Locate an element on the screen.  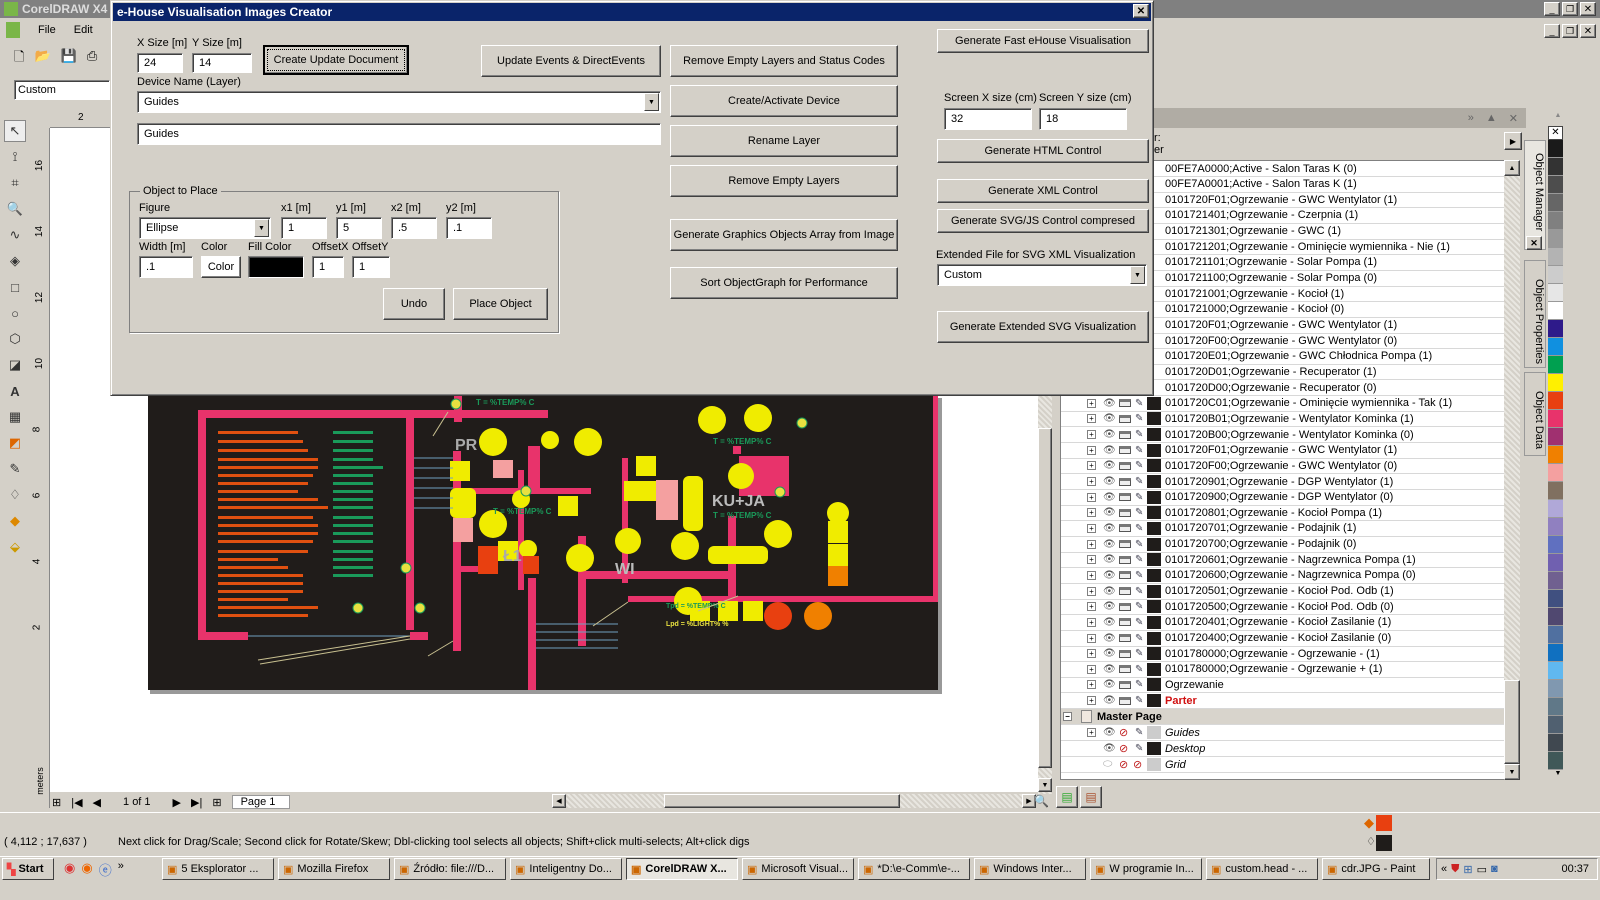
docker-collapse-icon: ▲ is located at coordinates (1491, 118).